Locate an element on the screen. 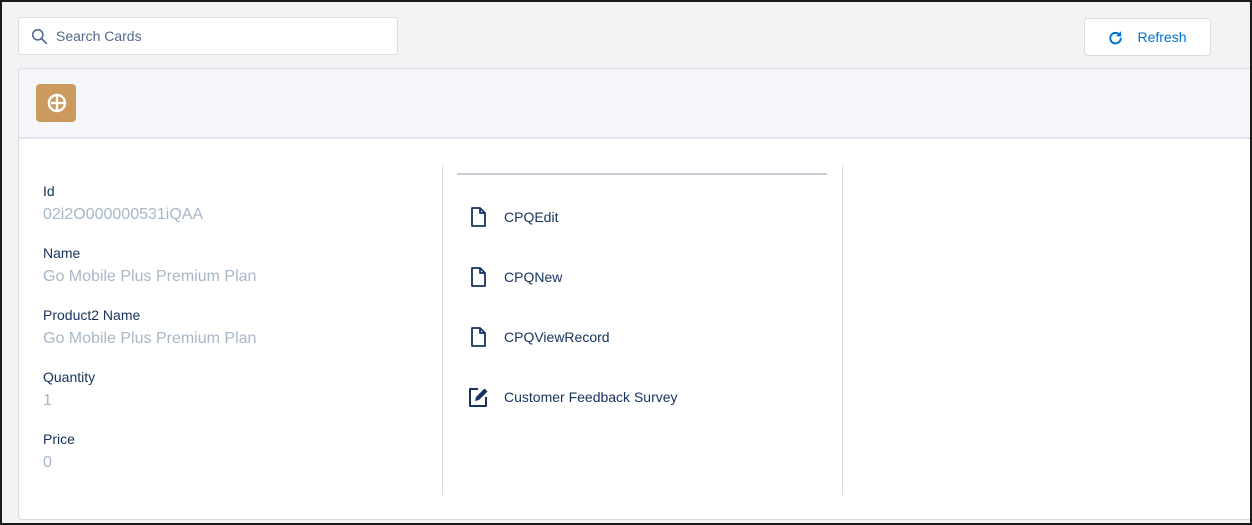 The height and width of the screenshot is (525, 1252). top-toolbar: Refresh is located at coordinates (626, 35).